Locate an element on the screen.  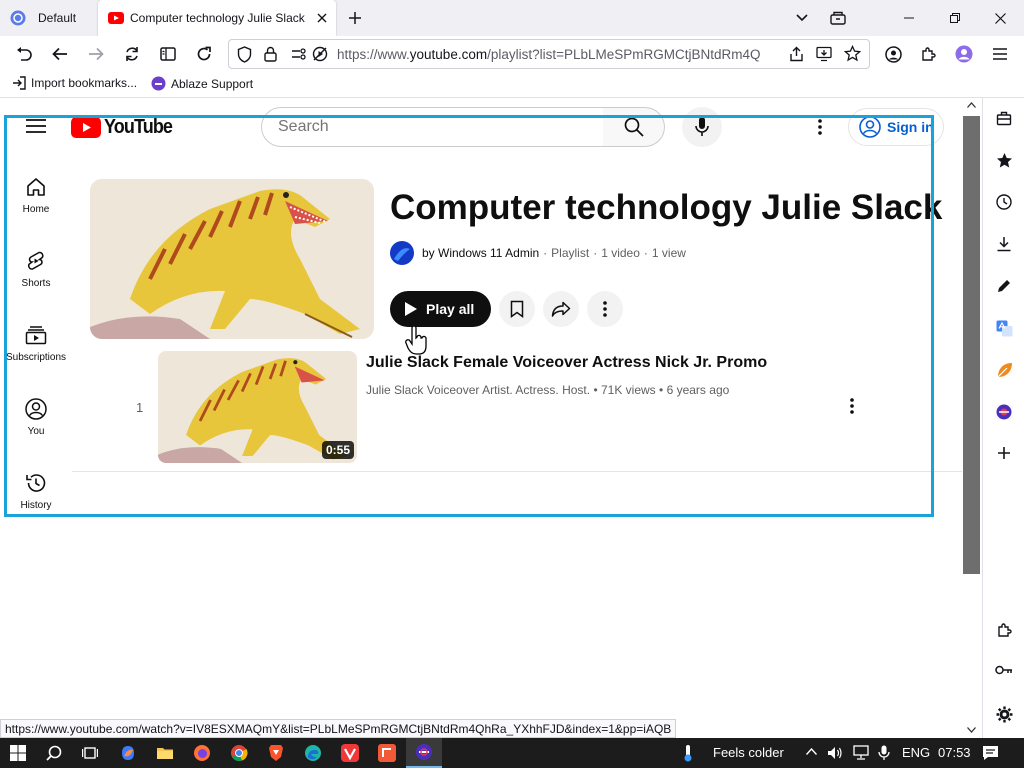
bookmarks-star-icon is located at coordinates (1003, 160).